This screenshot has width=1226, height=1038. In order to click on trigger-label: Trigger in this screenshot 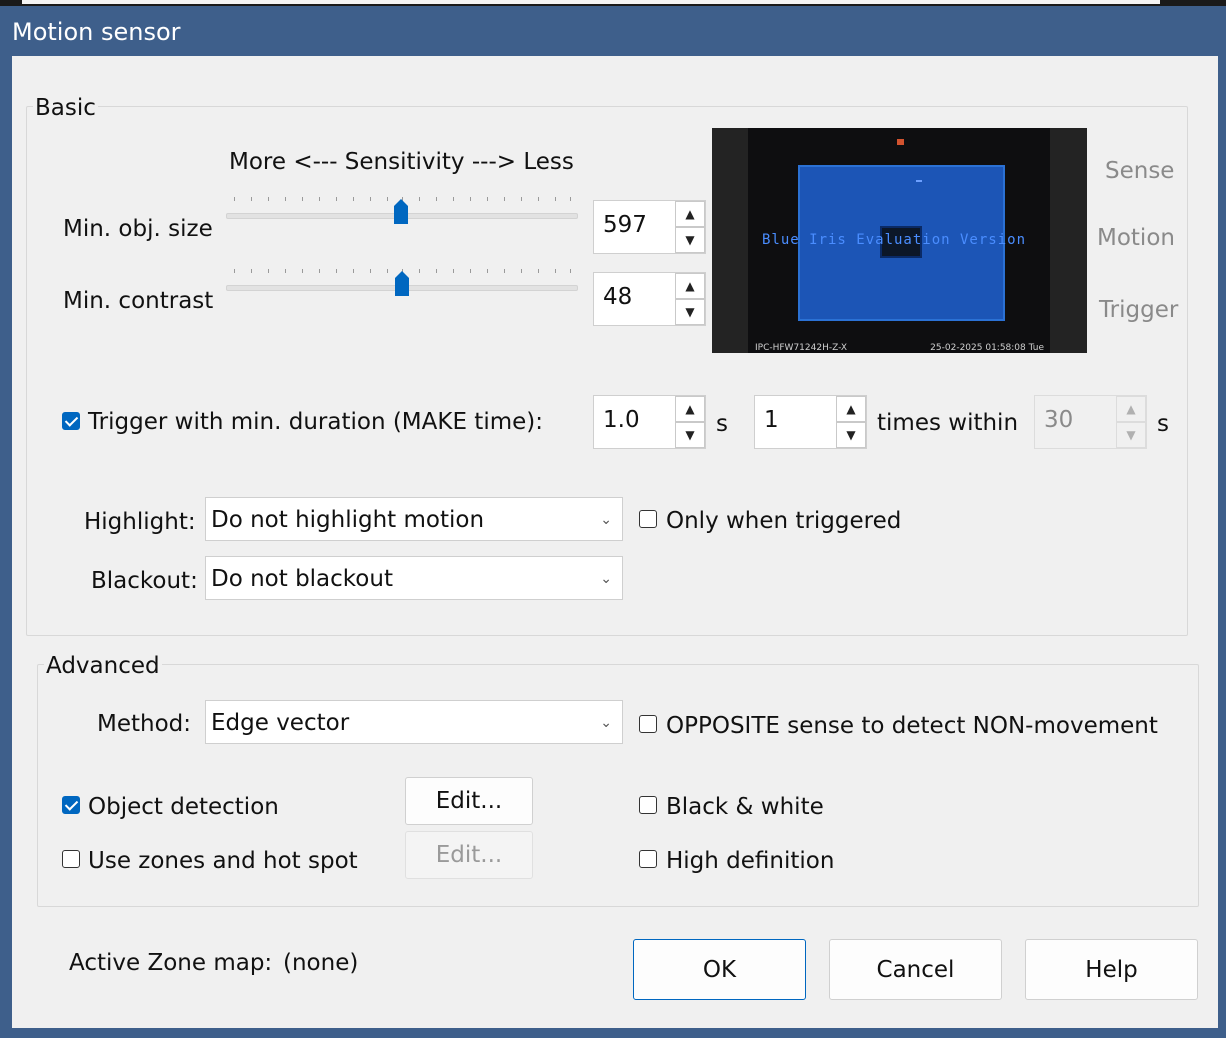, I will do `click(1139, 310)`.